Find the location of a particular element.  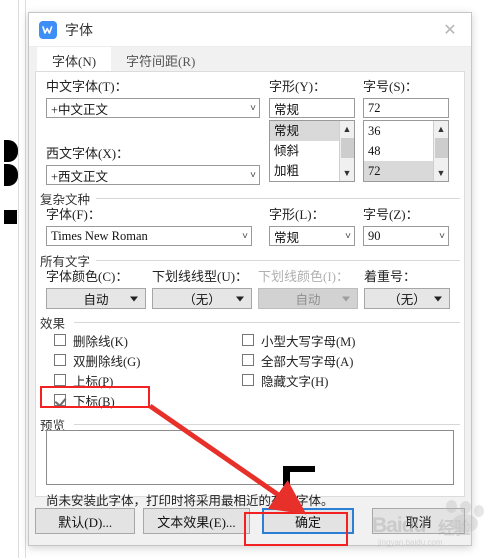

checkbox-label: 双删除线(G) is located at coordinates (107, 361).